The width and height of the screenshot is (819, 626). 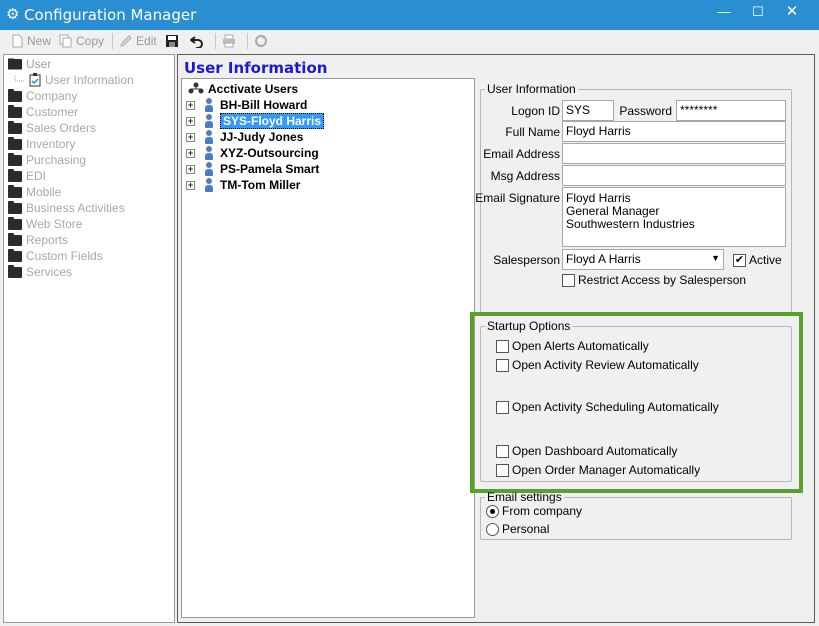 I want to click on sidebar-item-reports: Reports, so click(x=38, y=240).